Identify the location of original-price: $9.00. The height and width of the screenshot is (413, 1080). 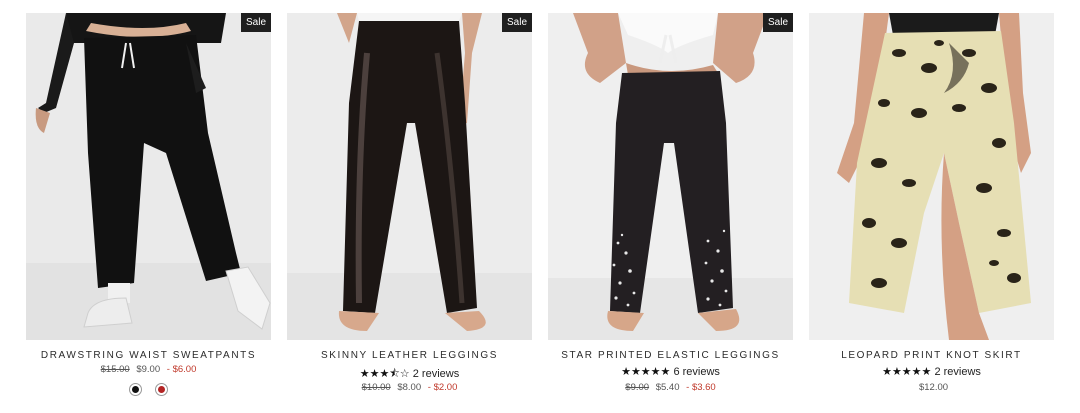
(637, 387).